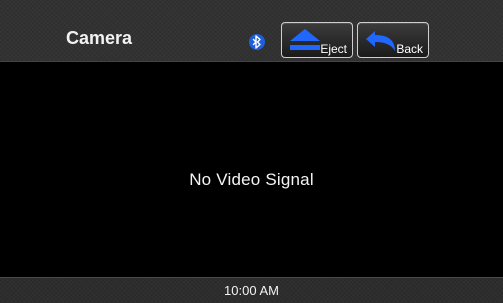 This screenshot has width=503, height=303. I want to click on back-label: Back, so click(409, 49).